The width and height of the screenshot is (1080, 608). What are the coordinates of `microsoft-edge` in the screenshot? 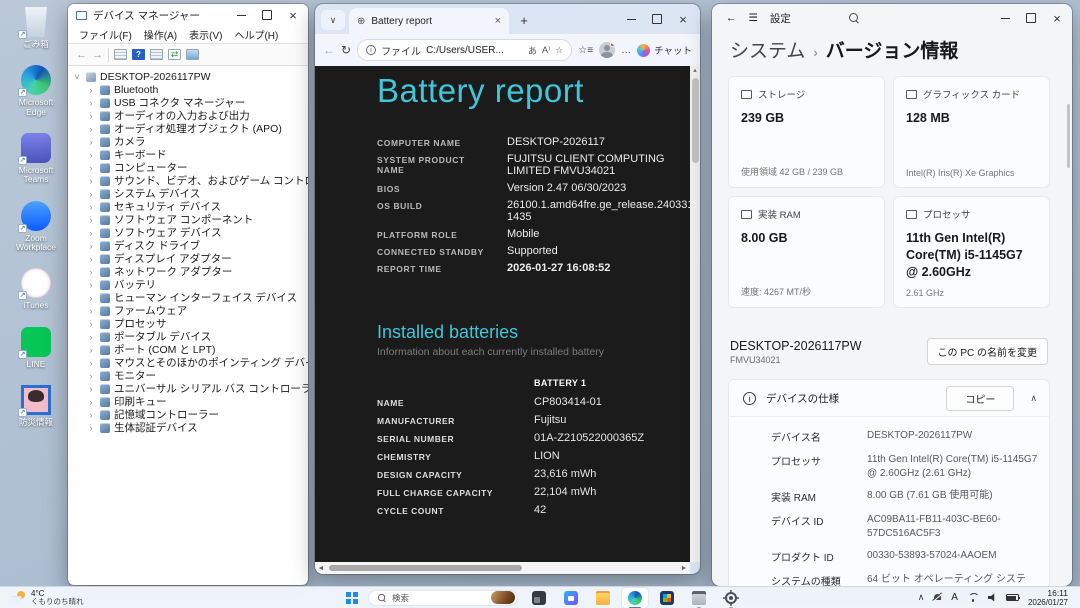 It's located at (635, 597).